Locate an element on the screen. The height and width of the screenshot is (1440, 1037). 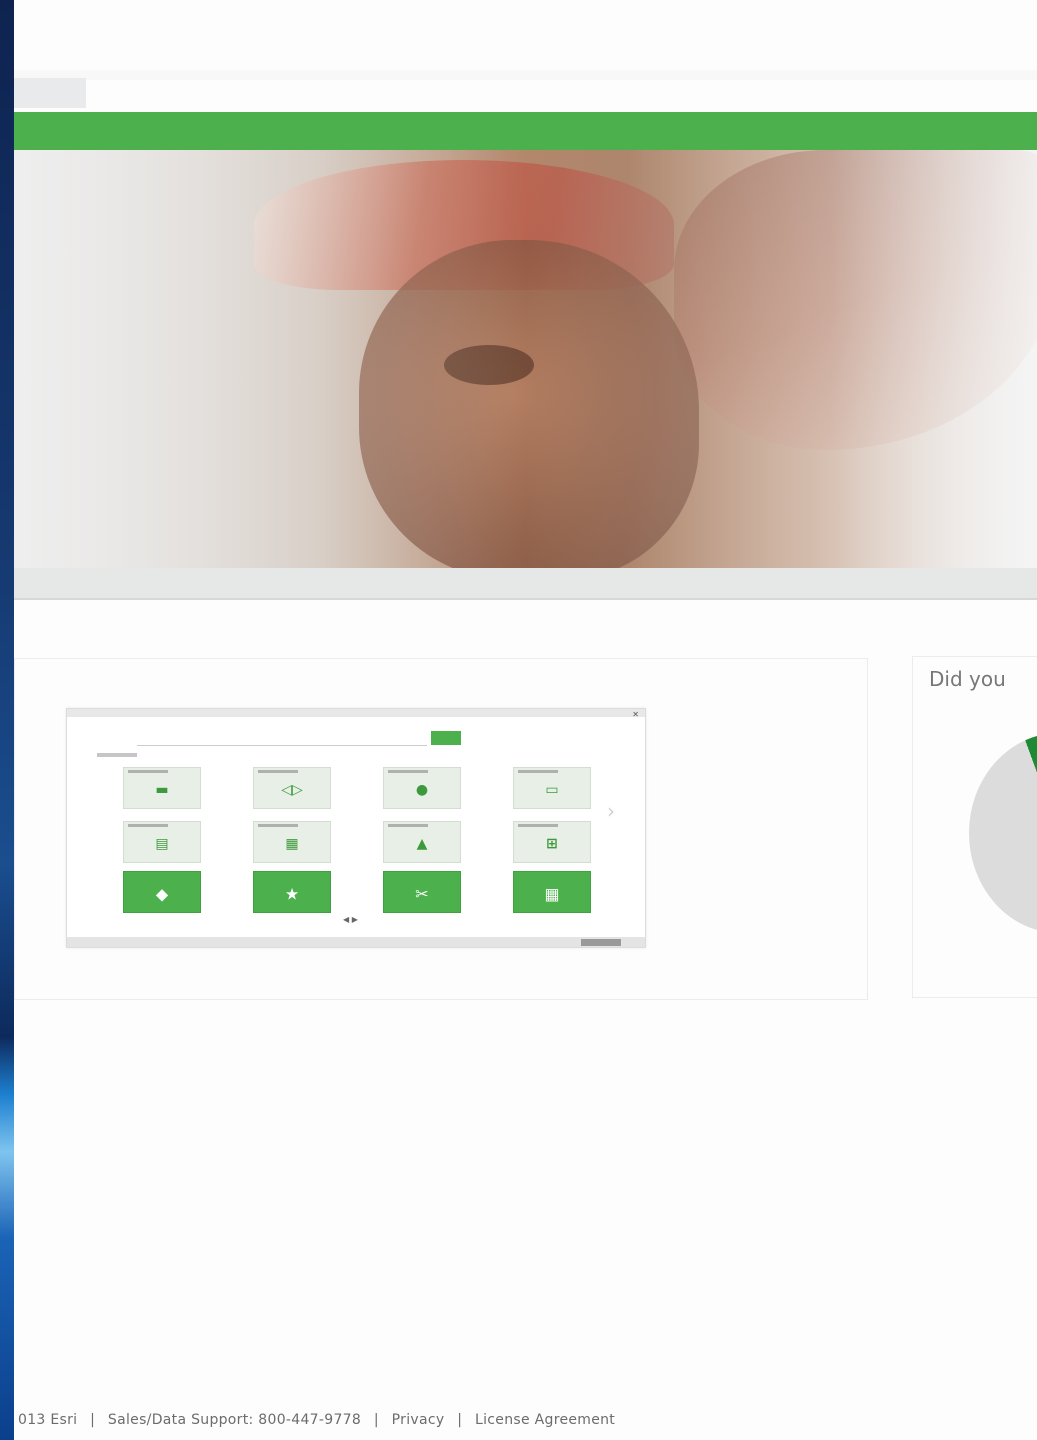
preview-tile: ◁▷ is located at coordinates (292, 788).